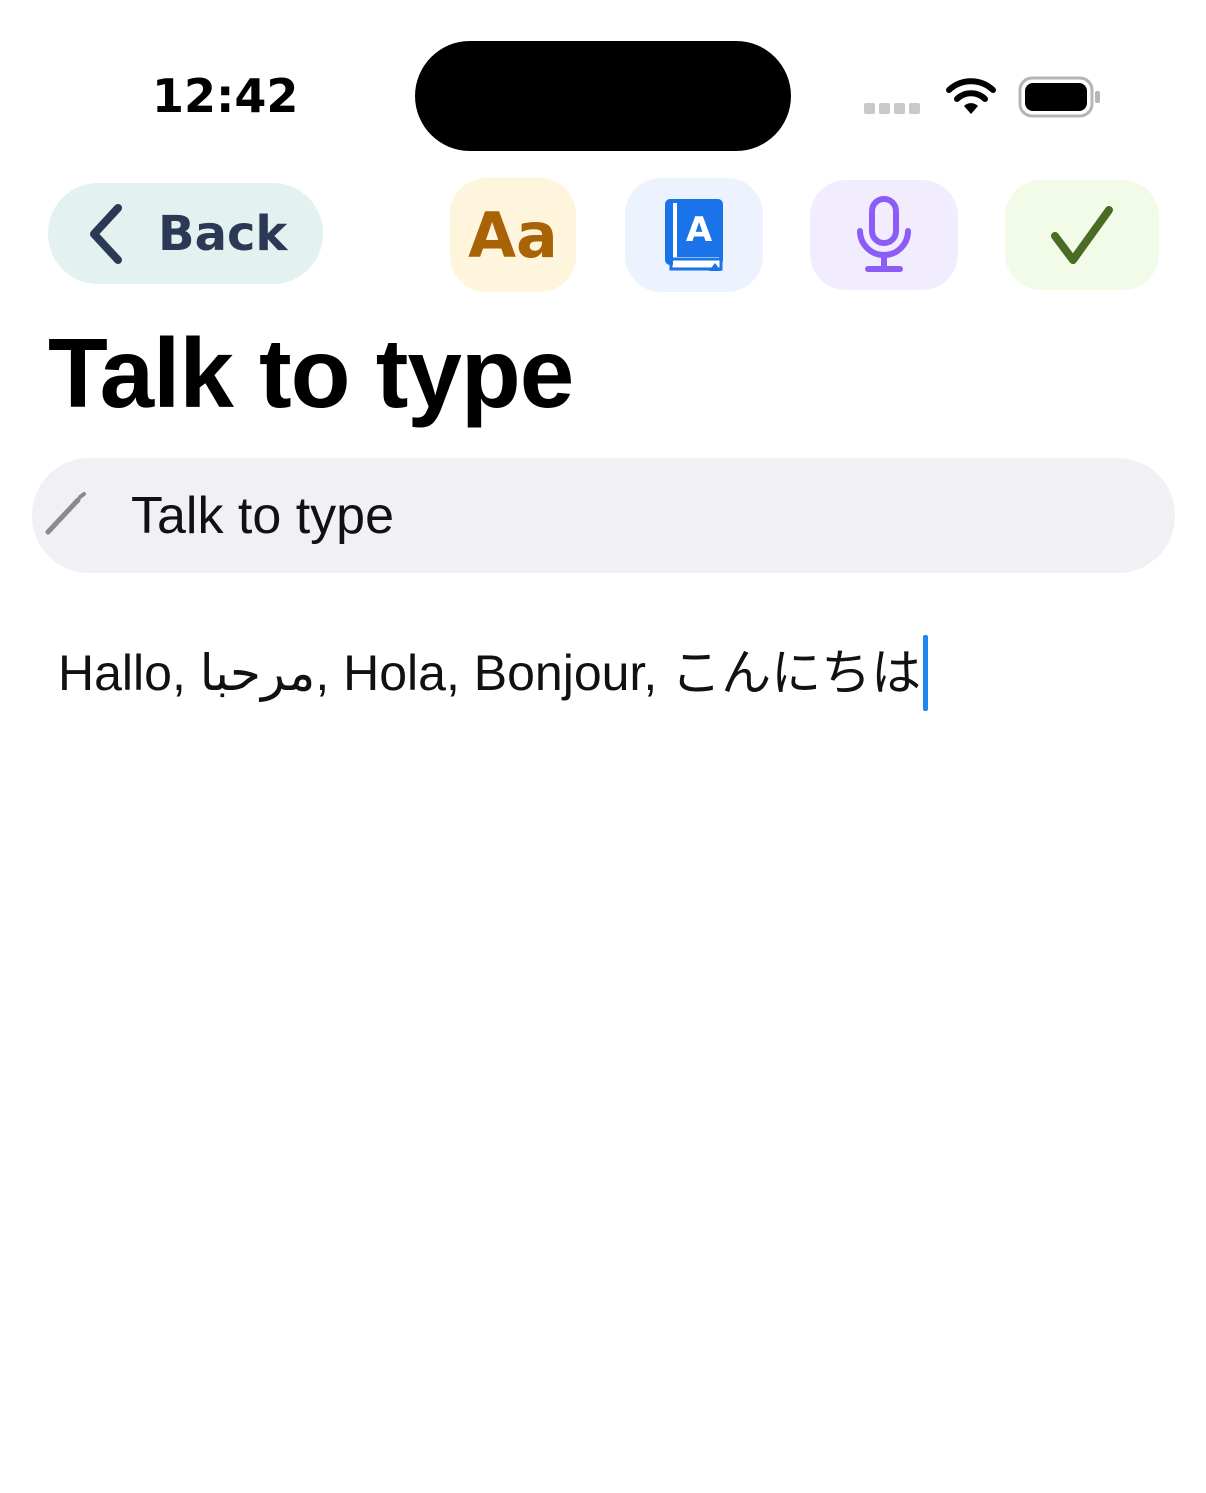 Image resolution: width=1206 pixels, height=1493 pixels. I want to click on dictionary-button: A, so click(694, 235).